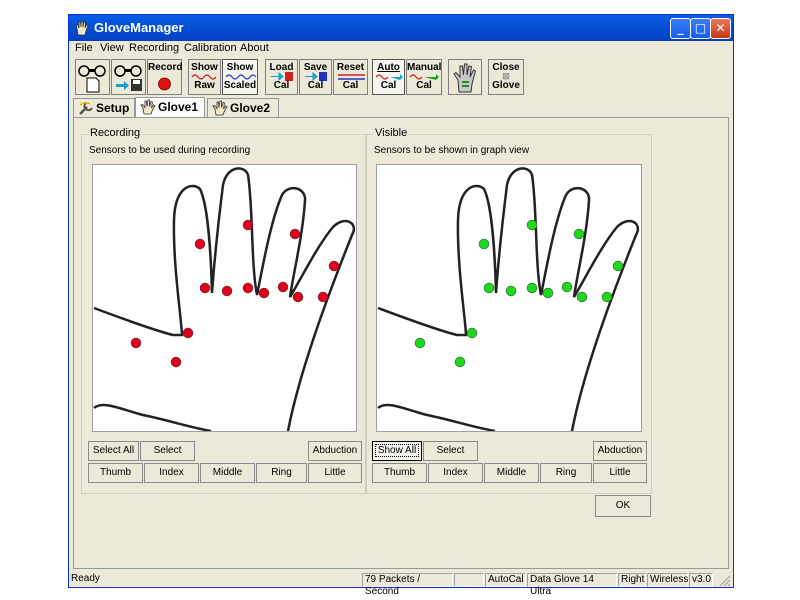  Describe the element at coordinates (204, 85) in the screenshot. I see `show-raw-label-2: Raw` at that location.